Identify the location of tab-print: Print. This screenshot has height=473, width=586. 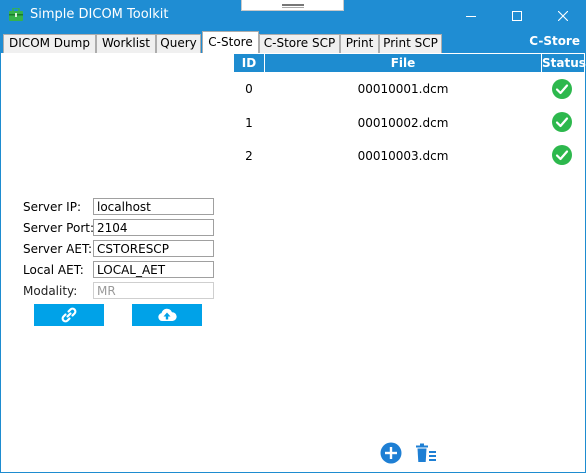
(359, 43).